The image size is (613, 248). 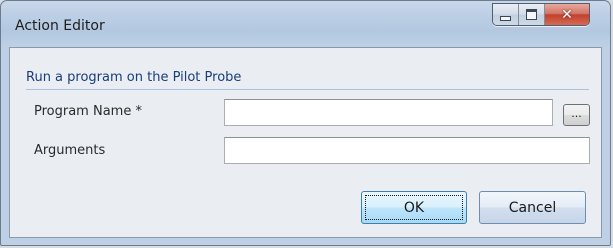 I want to click on program-name-label: Program Name *, so click(x=88, y=111).